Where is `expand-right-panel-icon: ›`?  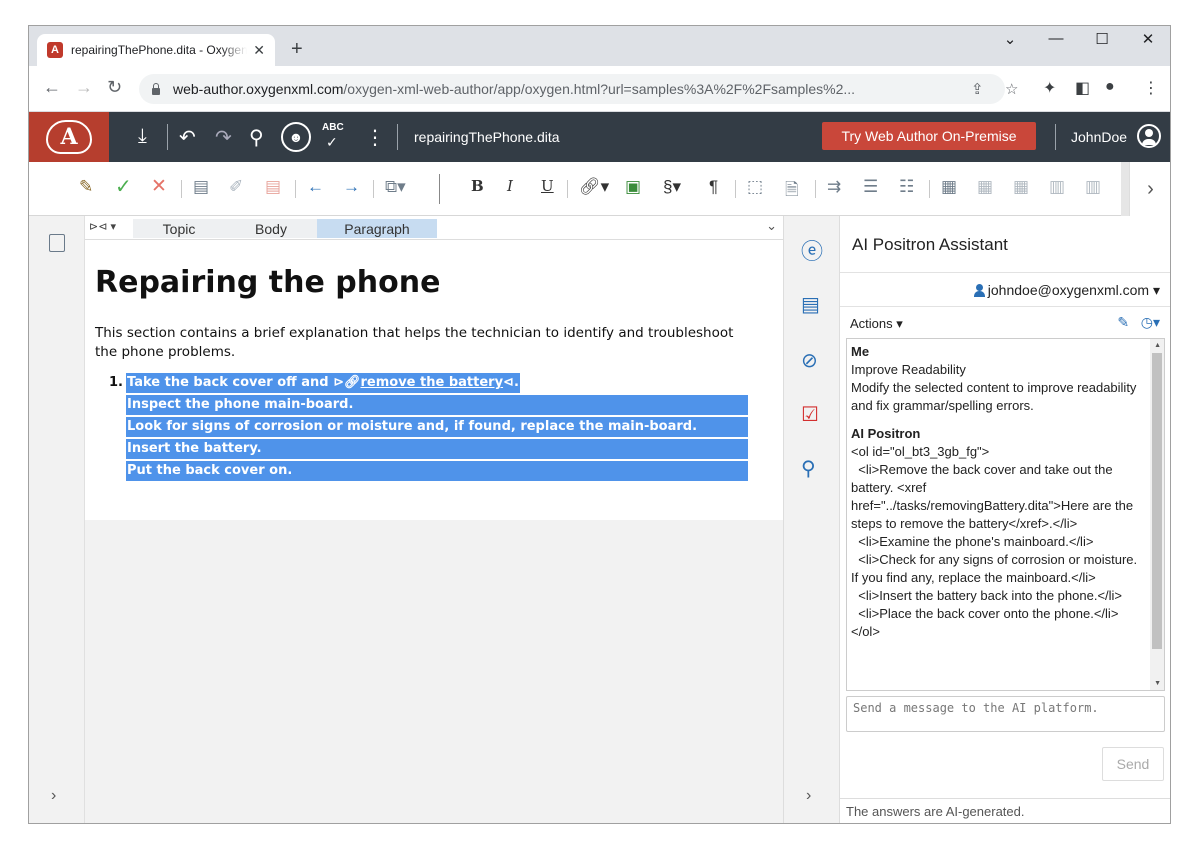
expand-right-panel-icon: › is located at coordinates (808, 796).